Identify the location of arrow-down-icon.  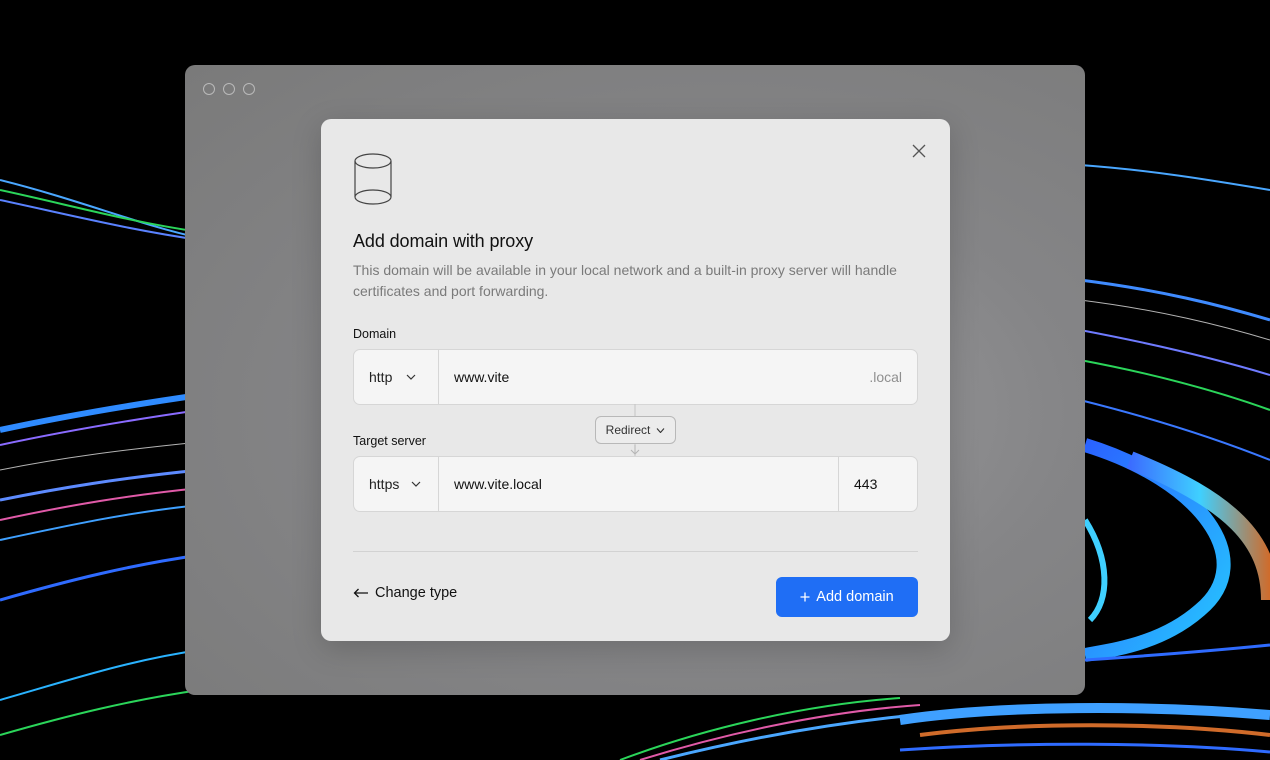
(635, 450).